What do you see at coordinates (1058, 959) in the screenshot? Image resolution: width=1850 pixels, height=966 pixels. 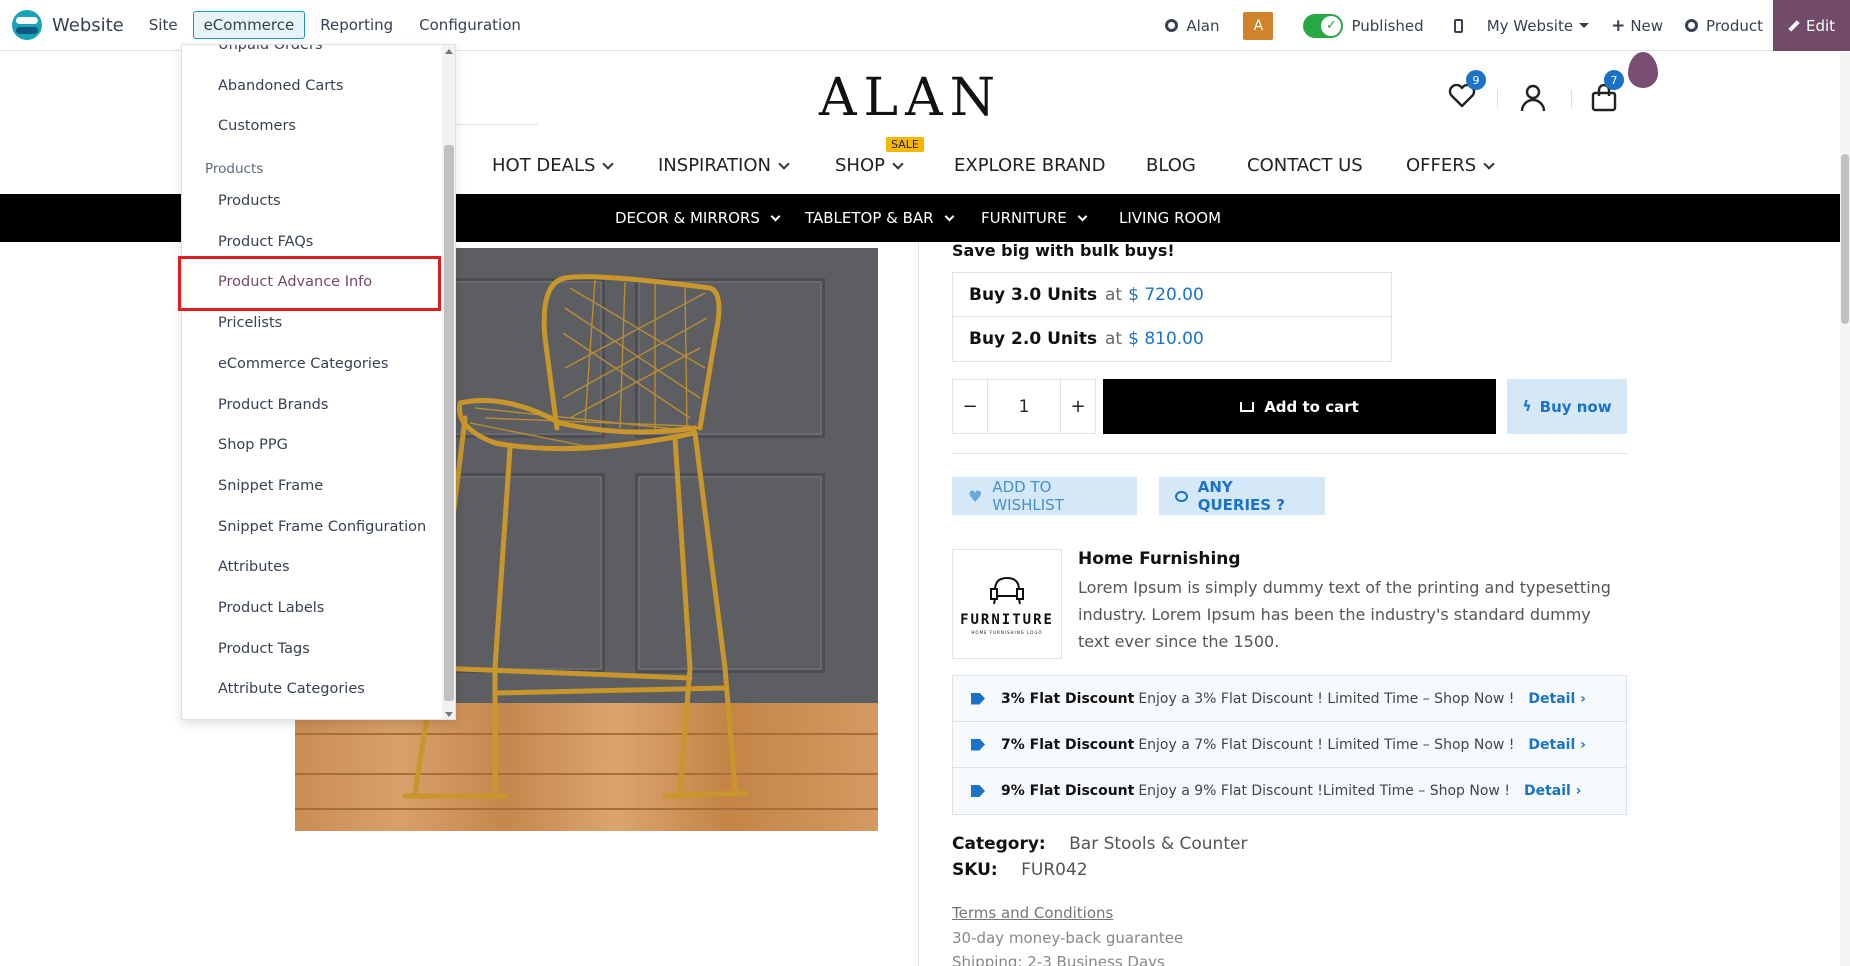 I see `shipping-text: Shipping: 2-3 Business Days` at bounding box center [1058, 959].